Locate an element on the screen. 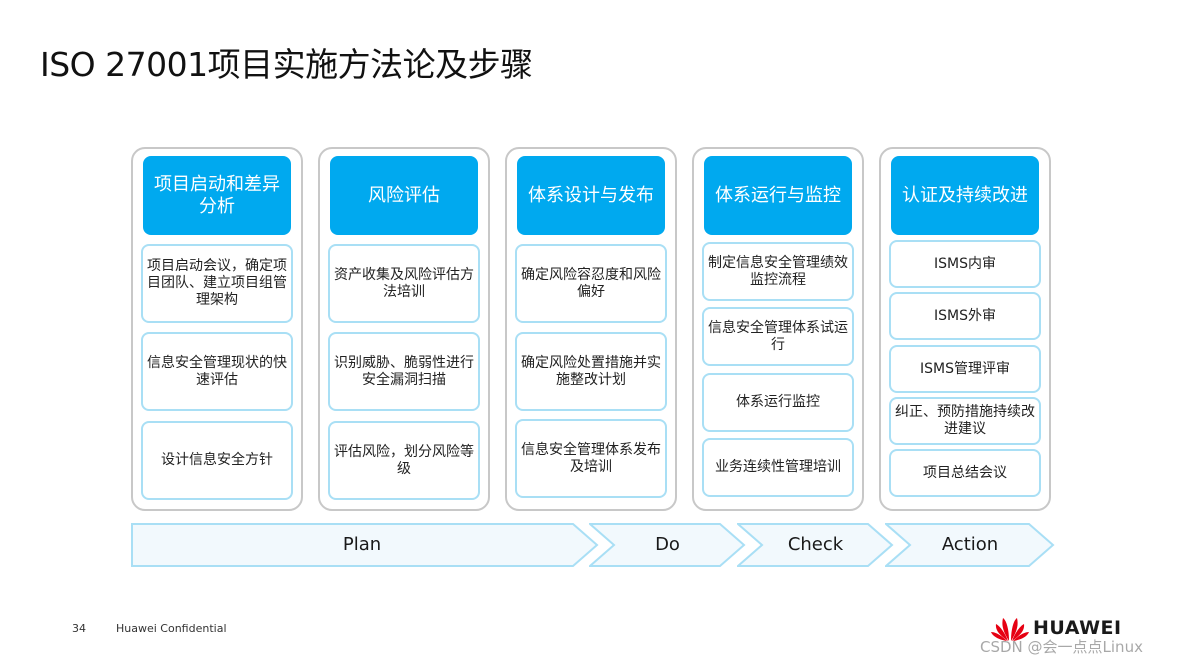 This screenshot has width=1184, height=666. step-item: 信息安全管理体系发布及培训 is located at coordinates (591, 458).